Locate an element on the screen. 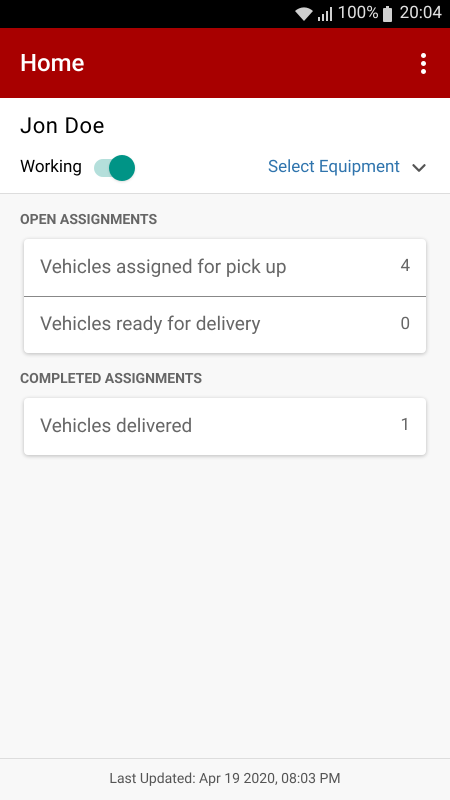  working-label: Working is located at coordinates (51, 167).